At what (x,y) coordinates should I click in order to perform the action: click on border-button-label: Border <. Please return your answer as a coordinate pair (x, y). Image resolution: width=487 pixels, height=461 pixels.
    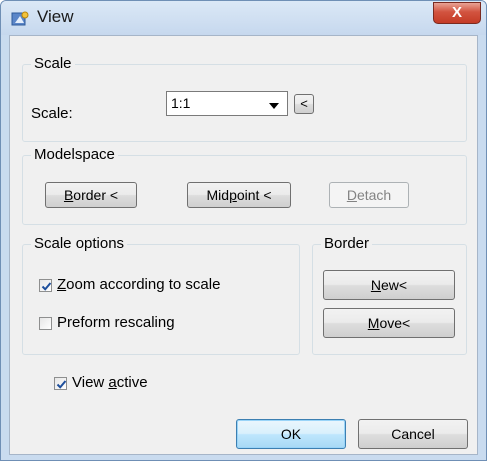
    Looking at the image, I should click on (91, 195).